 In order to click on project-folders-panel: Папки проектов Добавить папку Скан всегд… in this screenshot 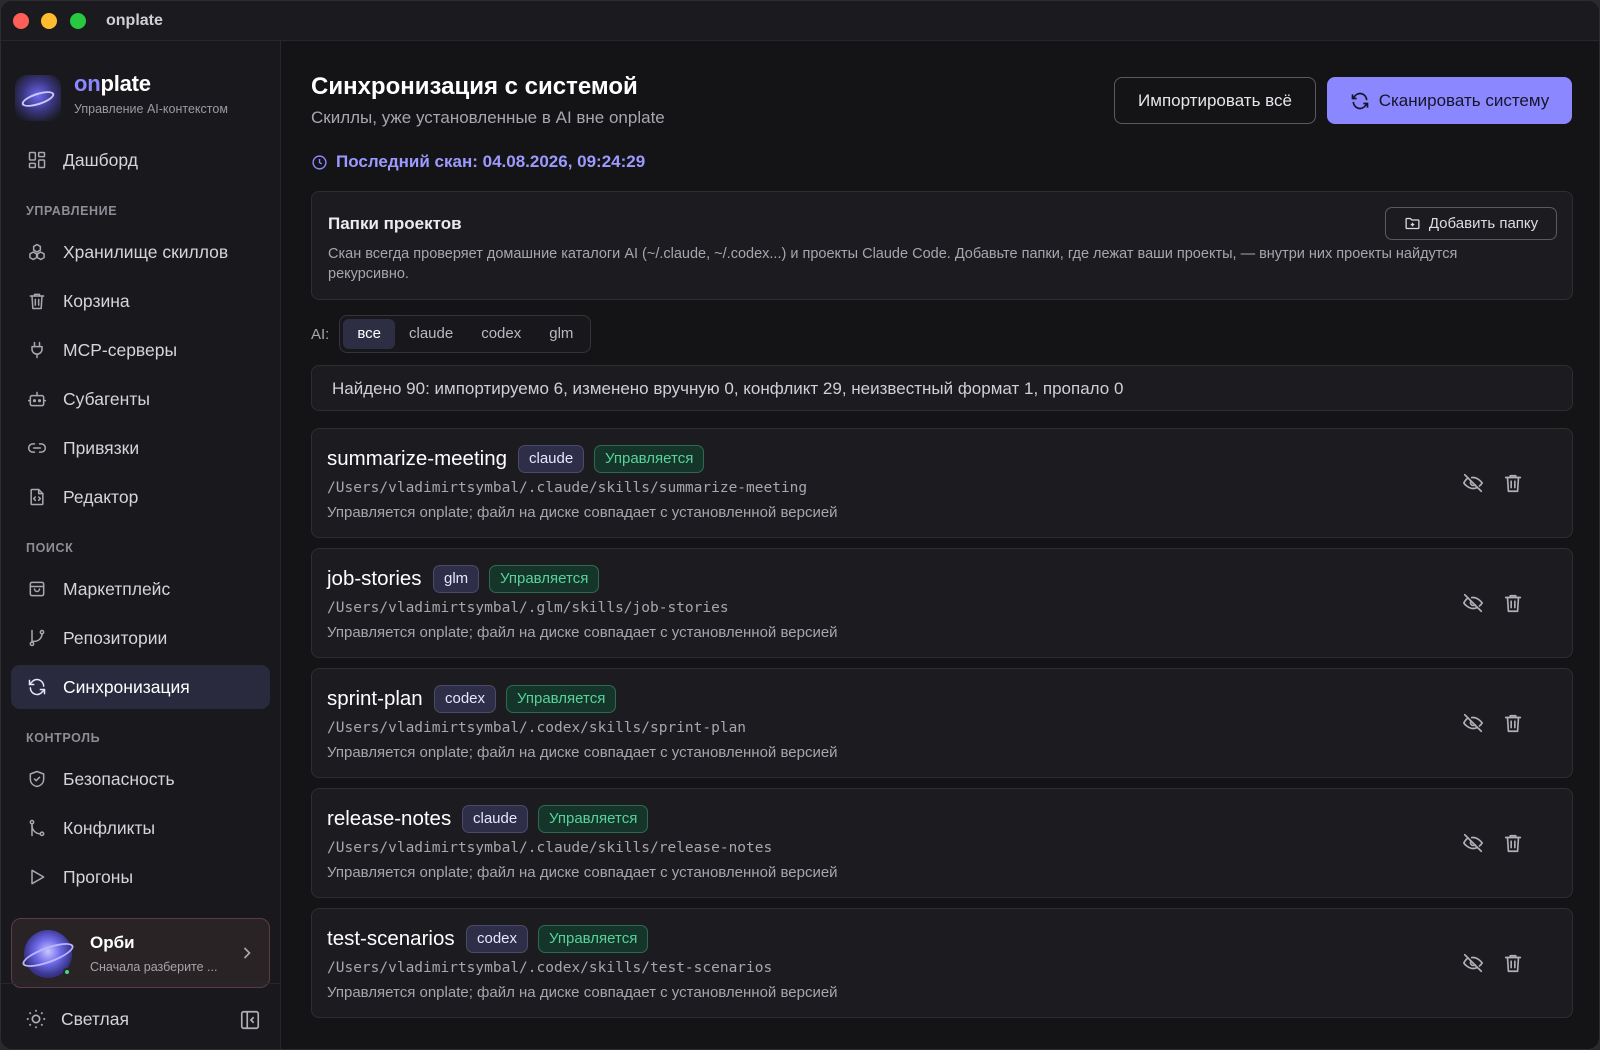, I will do `click(942, 245)`.